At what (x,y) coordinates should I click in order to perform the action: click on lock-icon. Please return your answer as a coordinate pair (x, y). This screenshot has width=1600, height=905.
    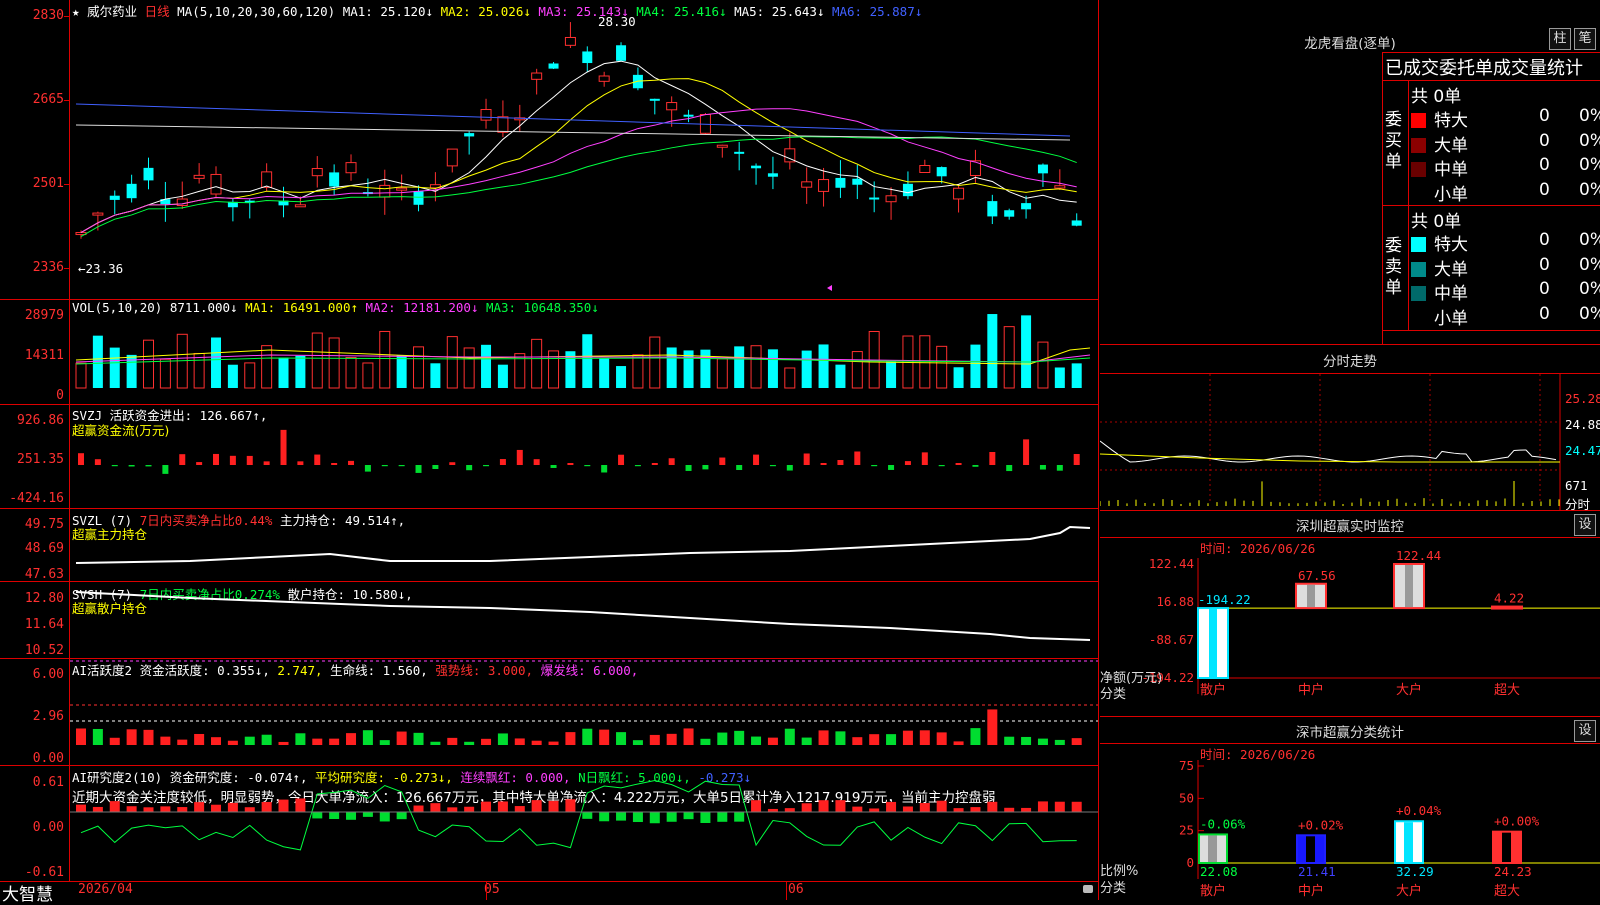
    Looking at the image, I should click on (1088, 889).